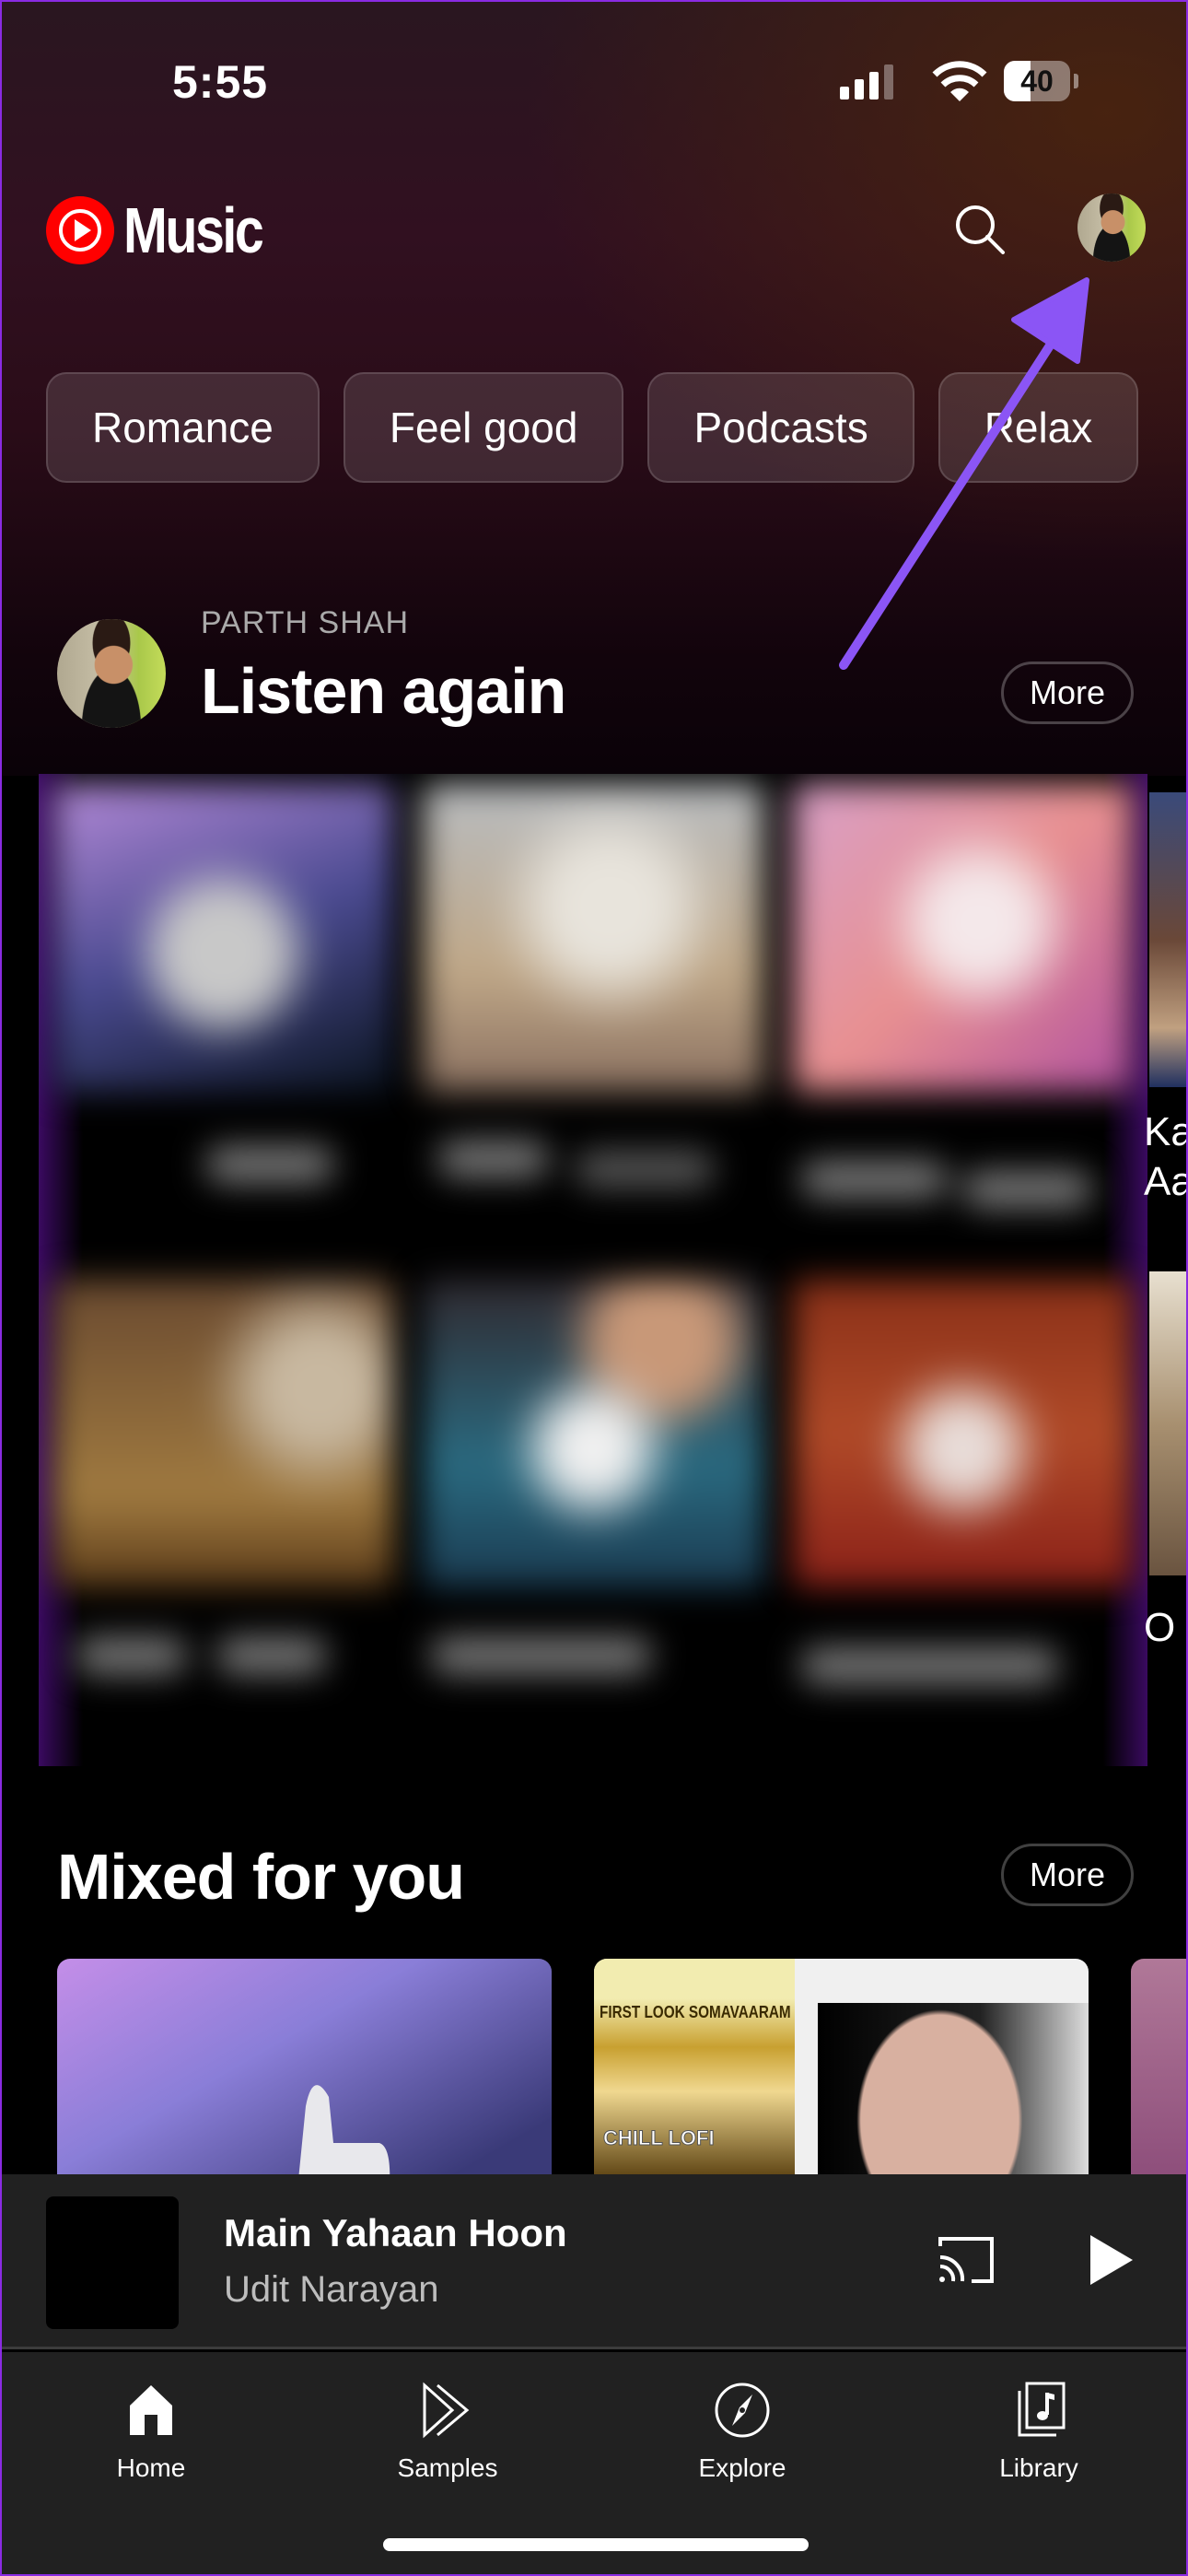 This screenshot has width=1188, height=2576. I want to click on search-button, so click(980, 230).